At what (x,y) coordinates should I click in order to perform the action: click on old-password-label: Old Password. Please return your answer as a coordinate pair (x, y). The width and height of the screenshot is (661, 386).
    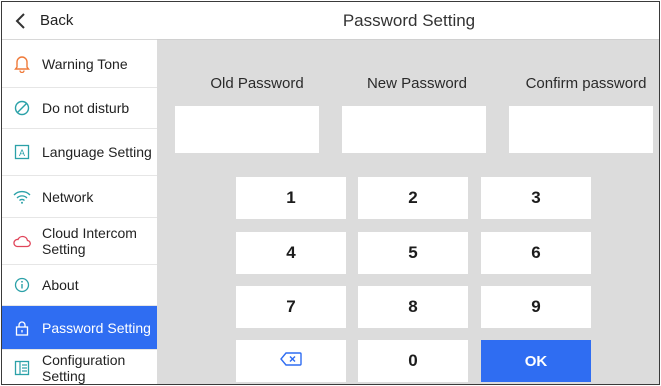
    Looking at the image, I should click on (257, 83).